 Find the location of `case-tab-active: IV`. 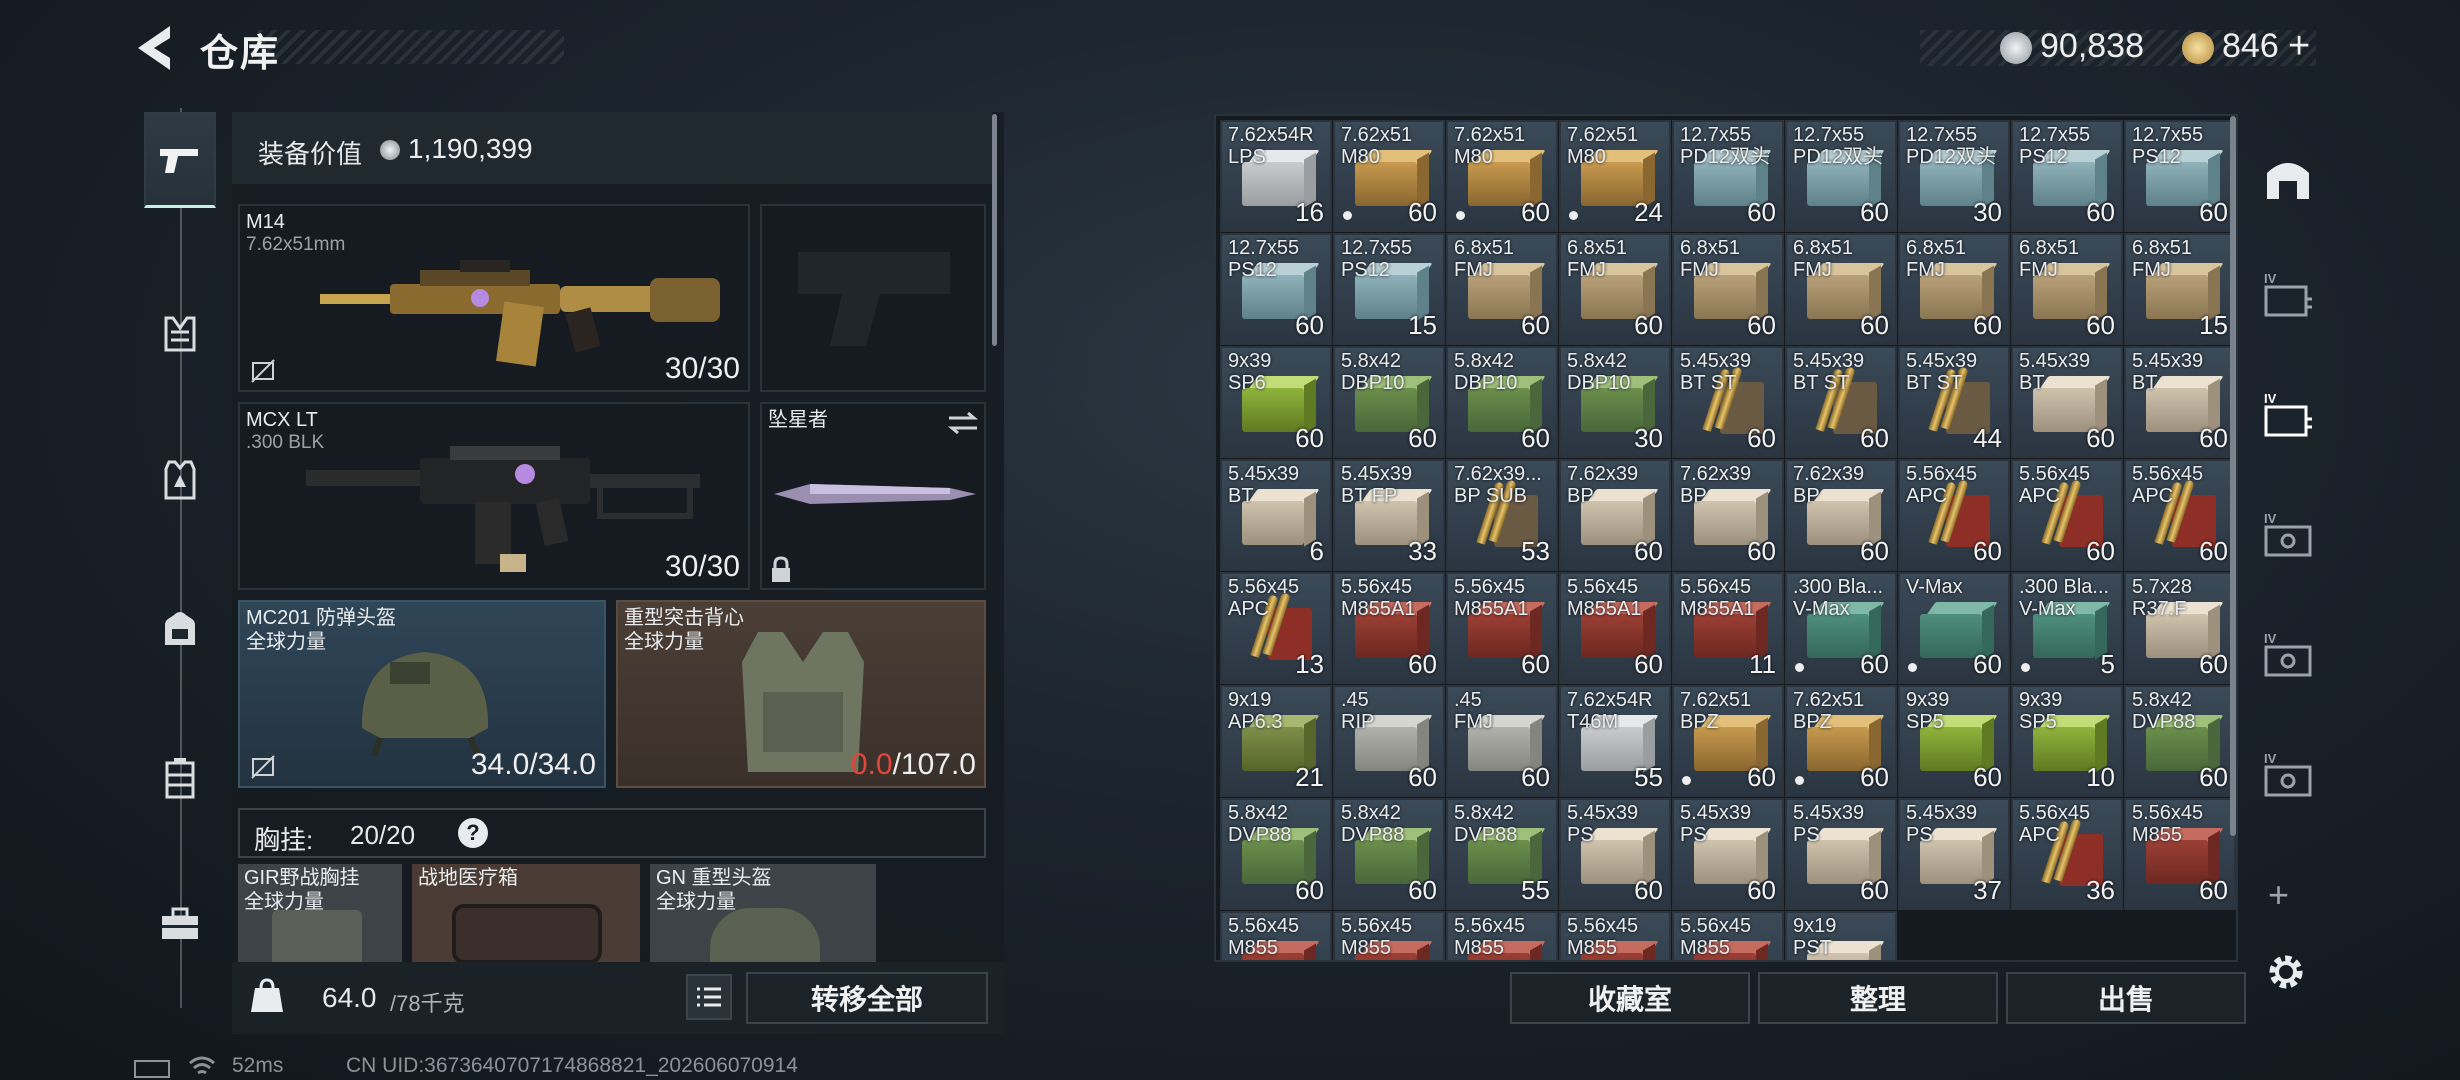

case-tab-active: IV is located at coordinates (2288, 414).